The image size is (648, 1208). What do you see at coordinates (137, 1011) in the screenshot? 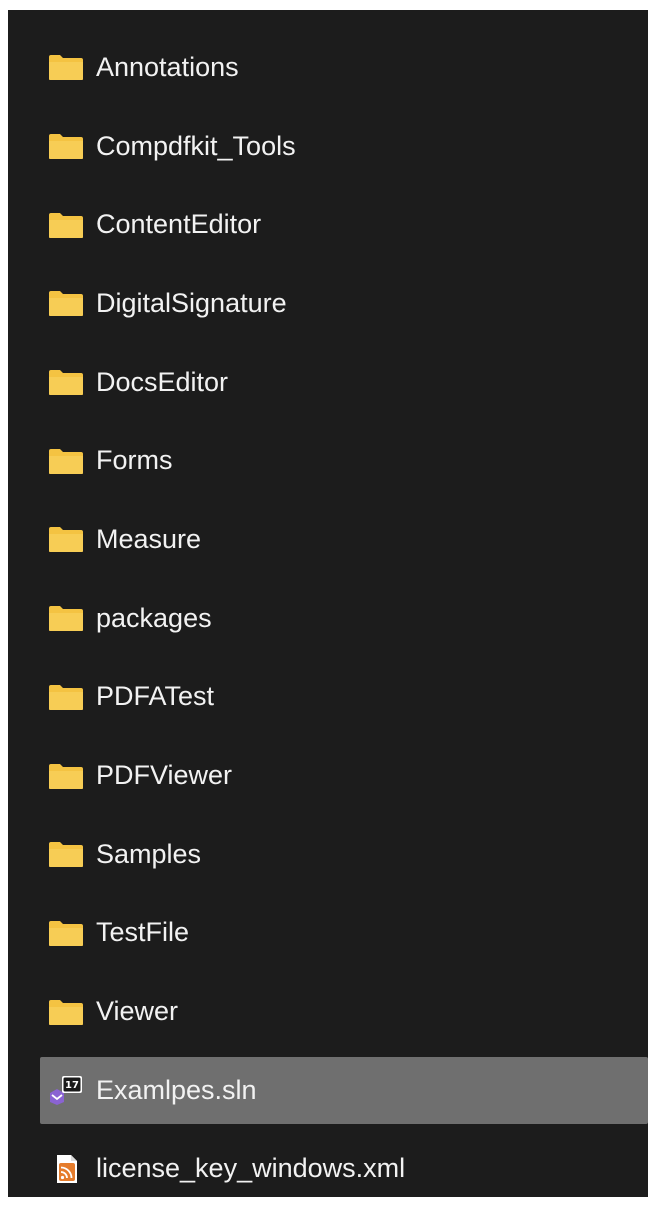
I see `file-item-label: Viewer` at bounding box center [137, 1011].